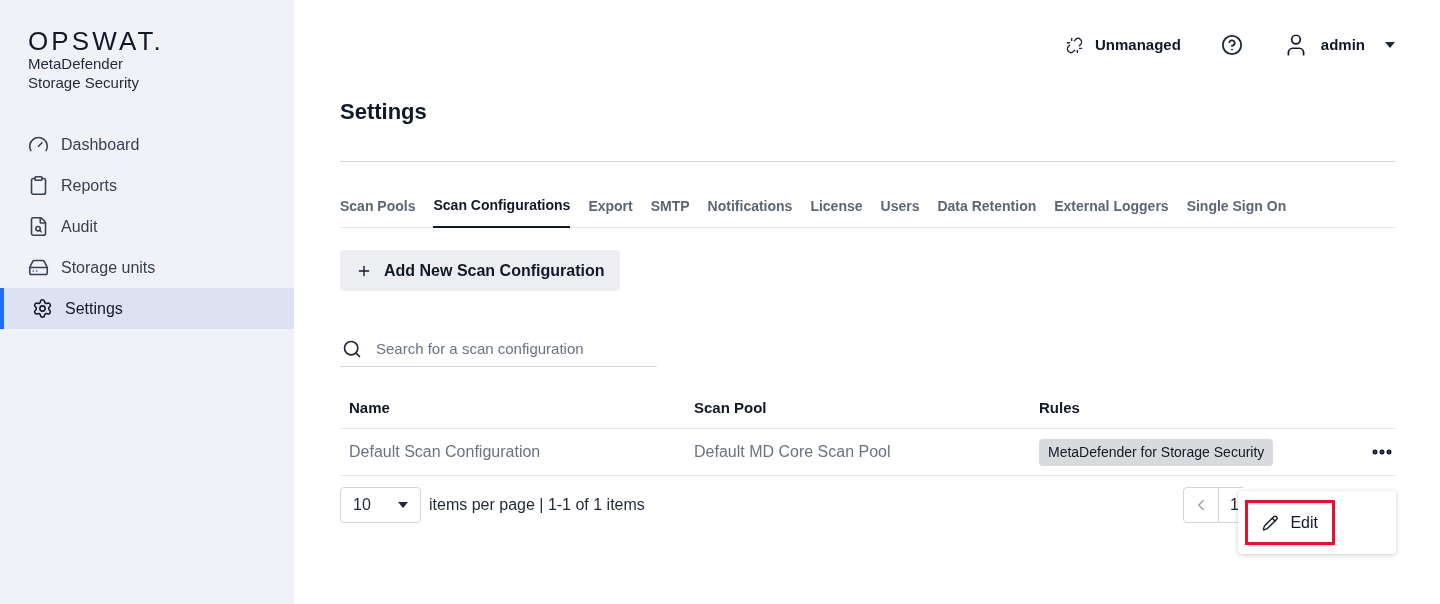 The height and width of the screenshot is (604, 1440). Describe the element at coordinates (1074, 45) in the screenshot. I see `unlink-icon` at that location.